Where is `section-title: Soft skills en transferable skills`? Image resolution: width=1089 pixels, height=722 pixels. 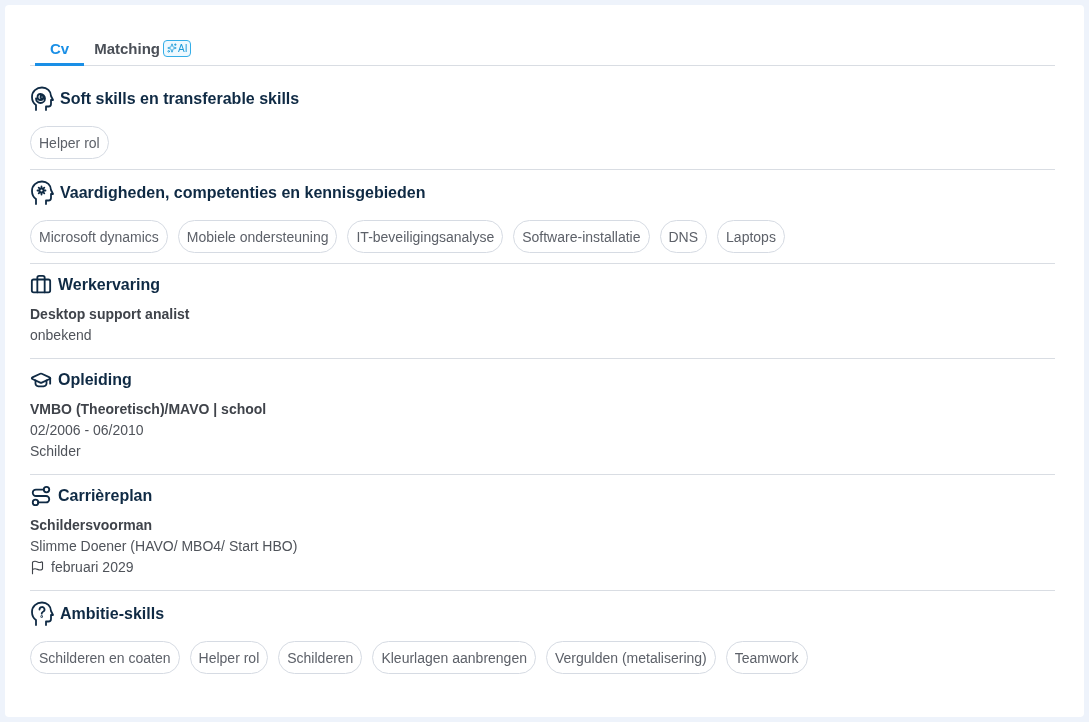
section-title: Soft skills en transferable skills is located at coordinates (180, 99).